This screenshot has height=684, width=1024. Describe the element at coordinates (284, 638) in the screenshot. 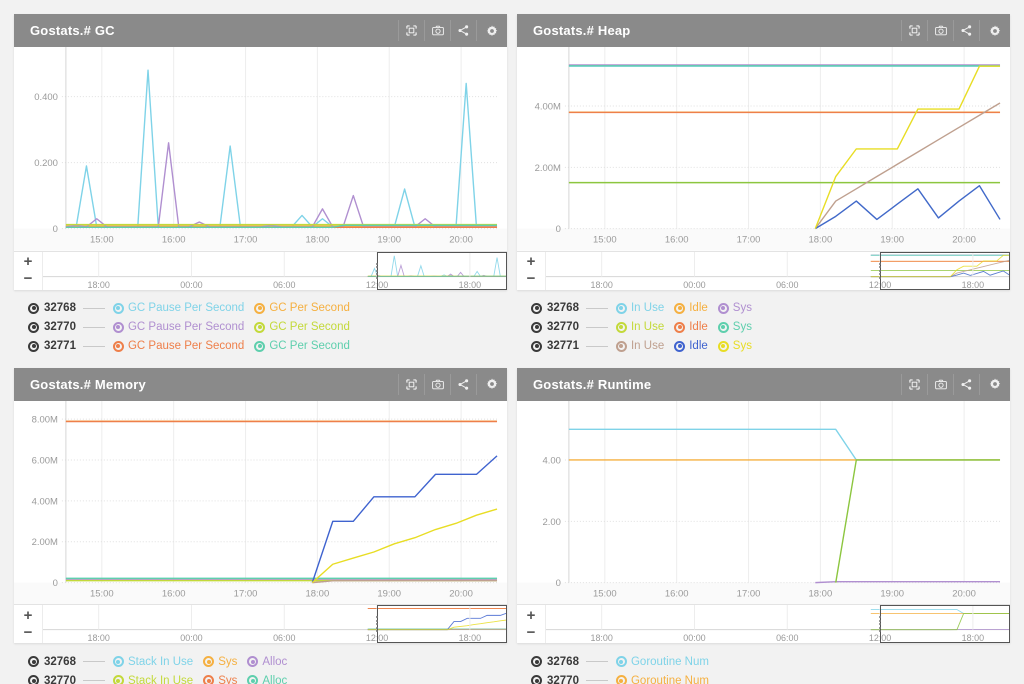

I see `svg-text: 06:00` at that location.